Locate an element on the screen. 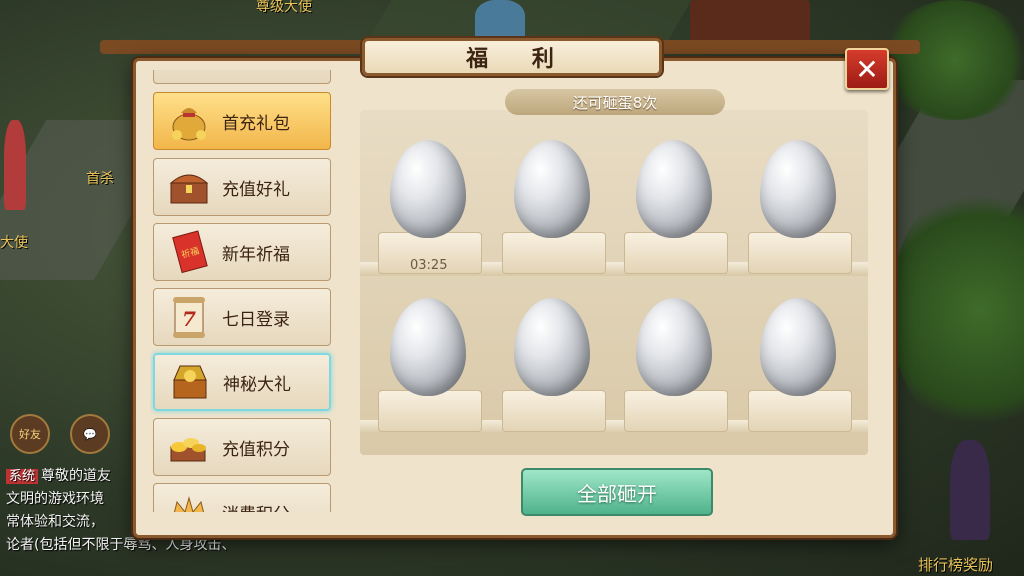  close-button: ✕ is located at coordinates (867, 69).